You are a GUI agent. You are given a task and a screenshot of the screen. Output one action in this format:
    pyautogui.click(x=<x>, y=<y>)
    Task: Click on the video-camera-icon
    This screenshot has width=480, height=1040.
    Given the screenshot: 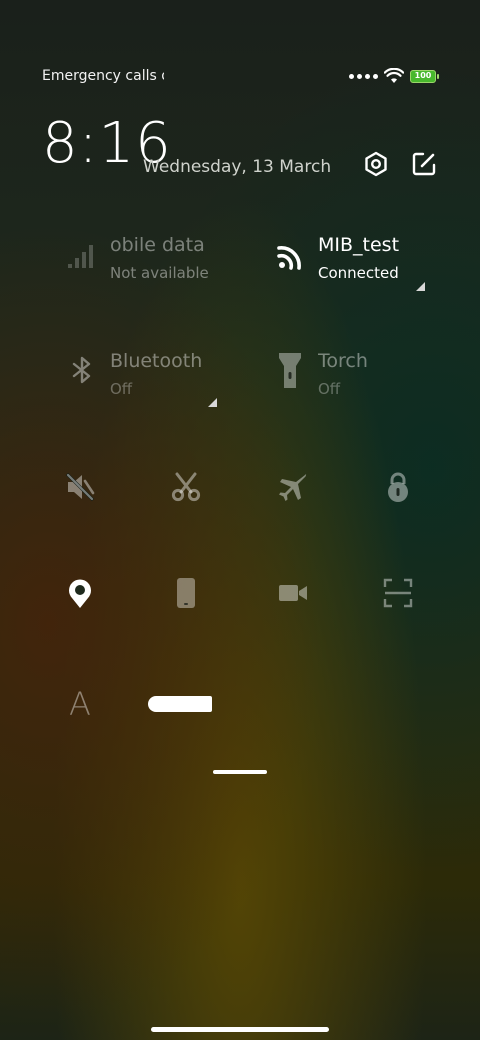 What is the action you would take?
    pyautogui.click(x=293, y=593)
    